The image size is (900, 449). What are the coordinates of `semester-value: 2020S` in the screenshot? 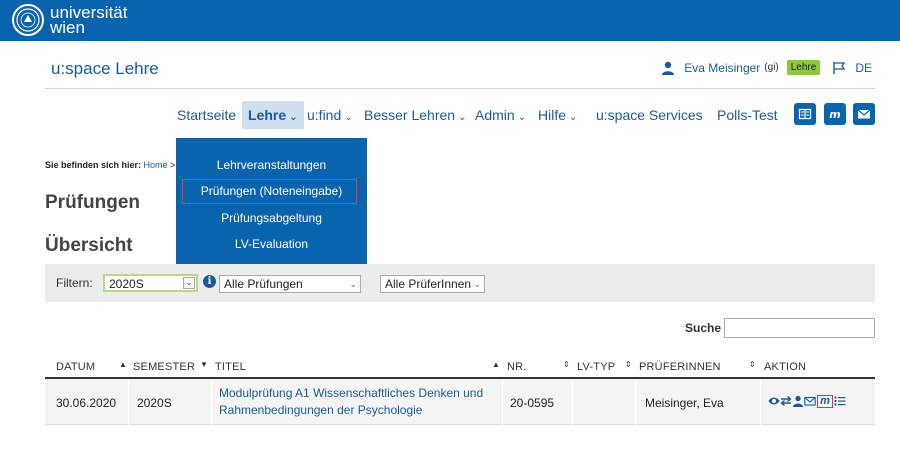 It's located at (126, 284).